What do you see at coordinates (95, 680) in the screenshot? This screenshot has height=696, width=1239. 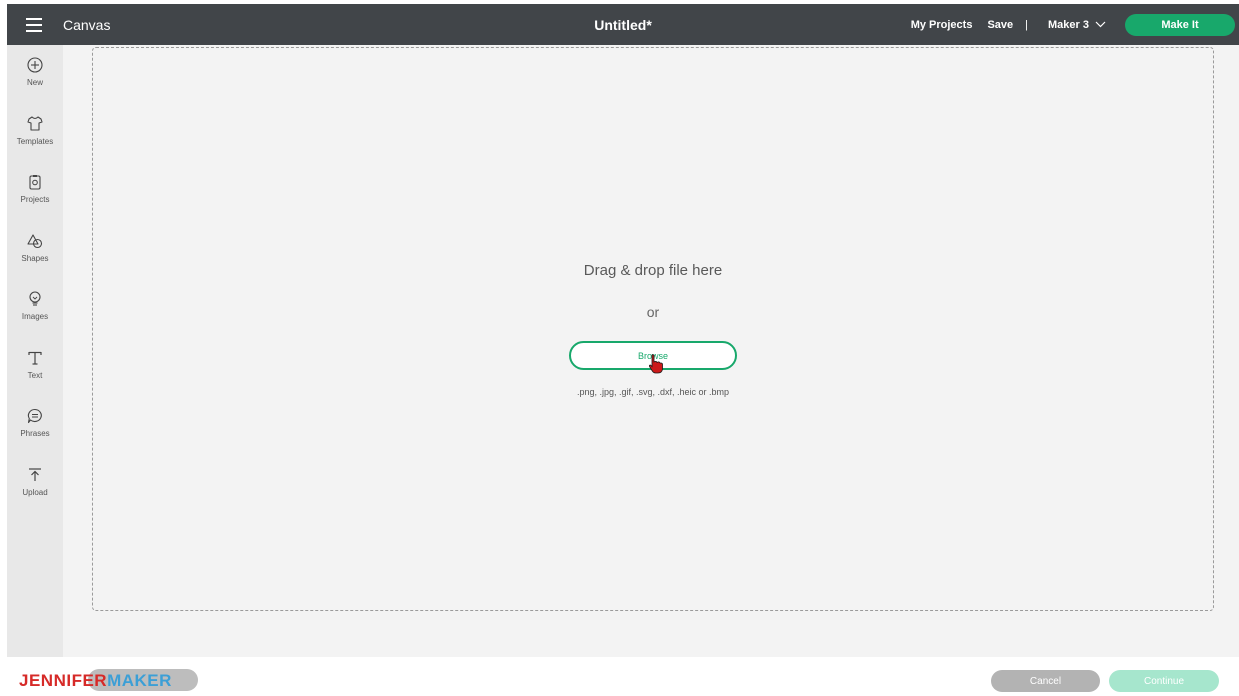 I see `jennifermaker-logo: JENNIFERMAKER` at bounding box center [95, 680].